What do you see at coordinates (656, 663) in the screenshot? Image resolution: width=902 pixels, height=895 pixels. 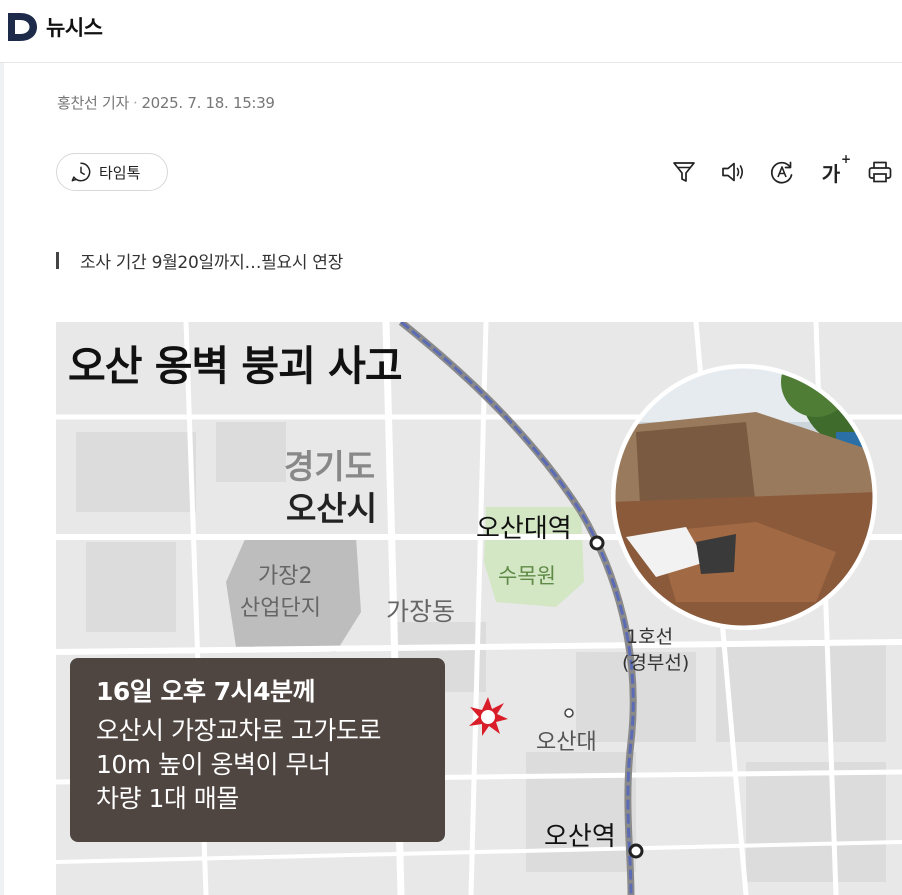 I see `label-line-2: (경부선)` at bounding box center [656, 663].